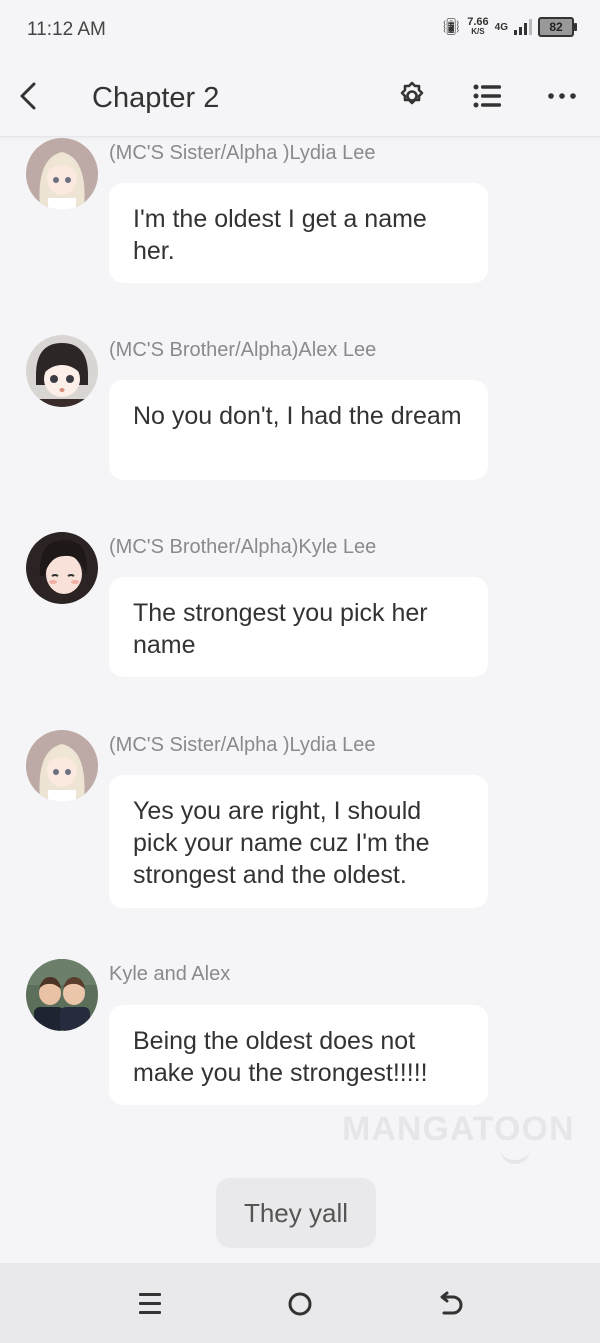 Image resolution: width=600 pixels, height=1343 pixels. What do you see at coordinates (62, 568) in the screenshot?
I see `kyle-avatar` at bounding box center [62, 568].